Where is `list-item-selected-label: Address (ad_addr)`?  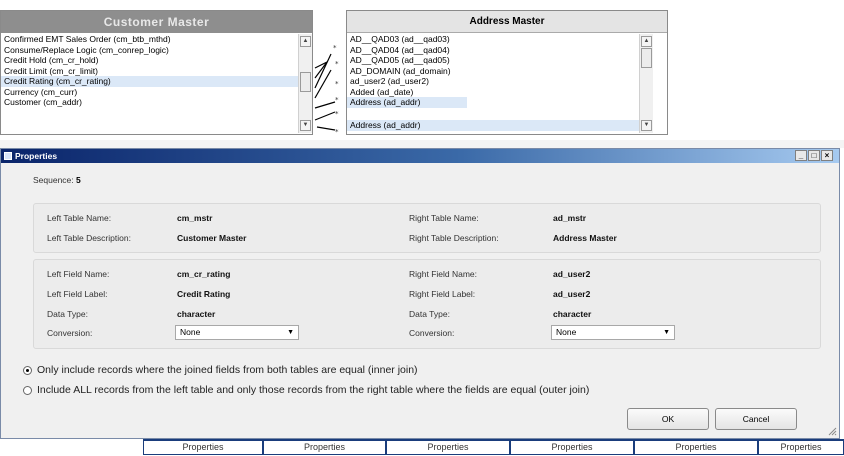 list-item-selected-label: Address (ad_addr) is located at coordinates (385, 125).